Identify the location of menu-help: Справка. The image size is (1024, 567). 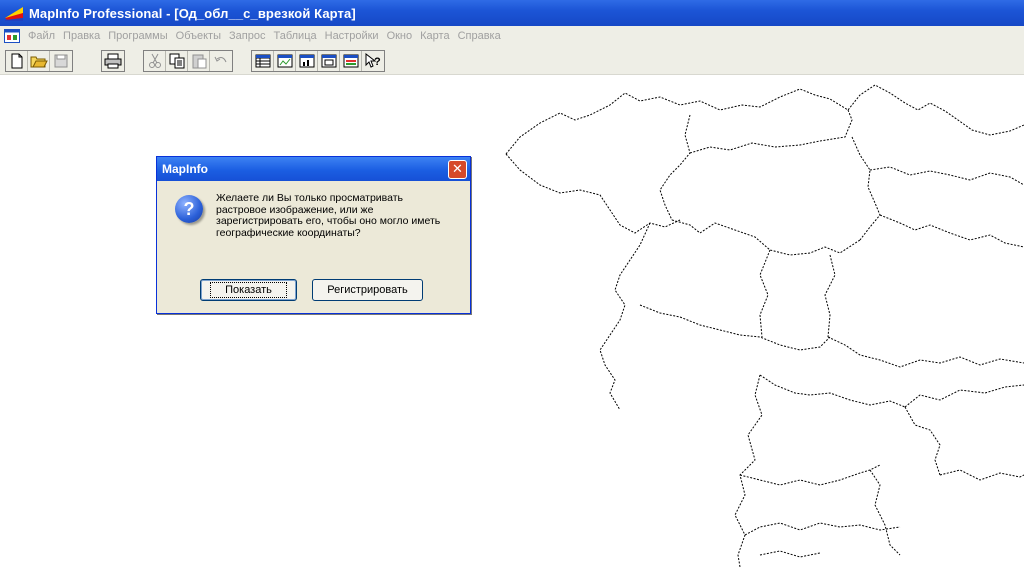
(479, 36).